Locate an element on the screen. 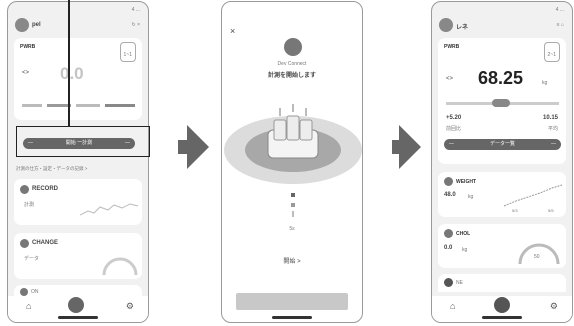  primary-action-button is located at coordinates (292, 301).